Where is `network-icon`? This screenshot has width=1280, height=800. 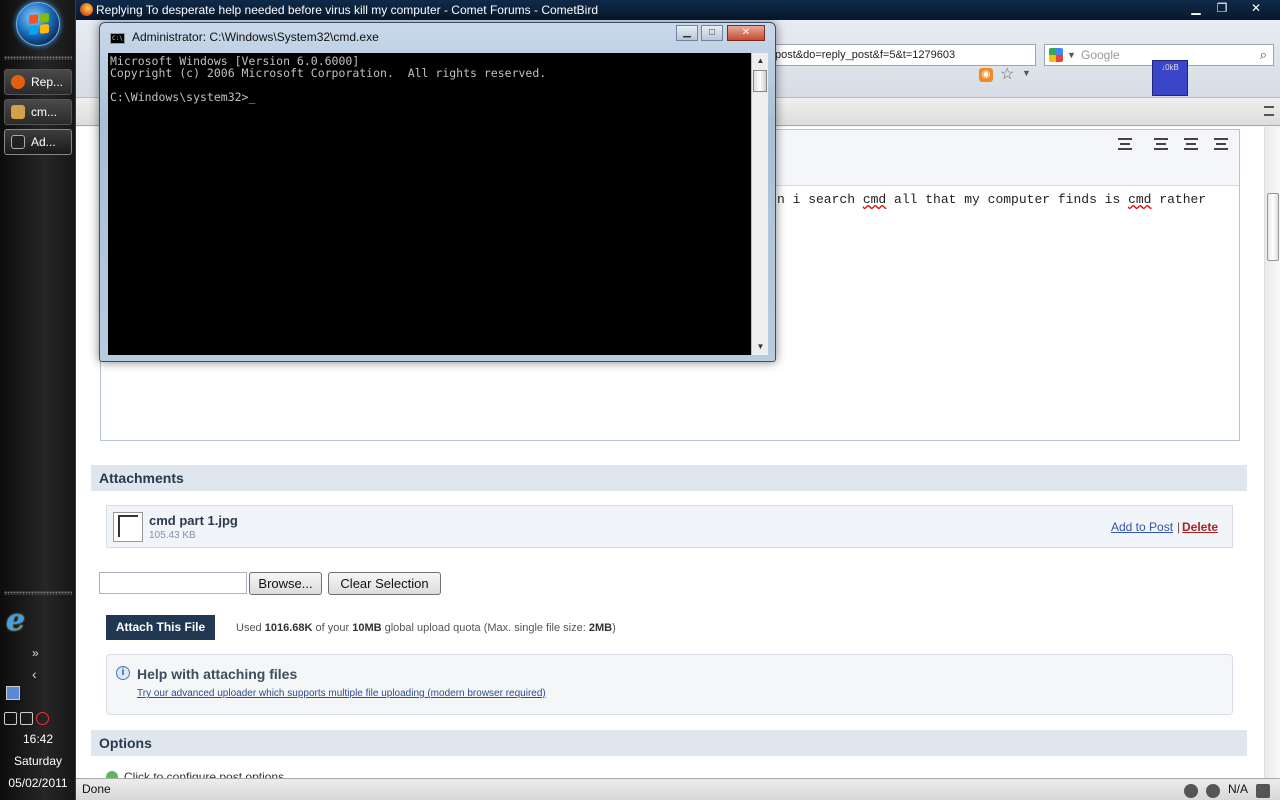
network-icon is located at coordinates (26, 718).